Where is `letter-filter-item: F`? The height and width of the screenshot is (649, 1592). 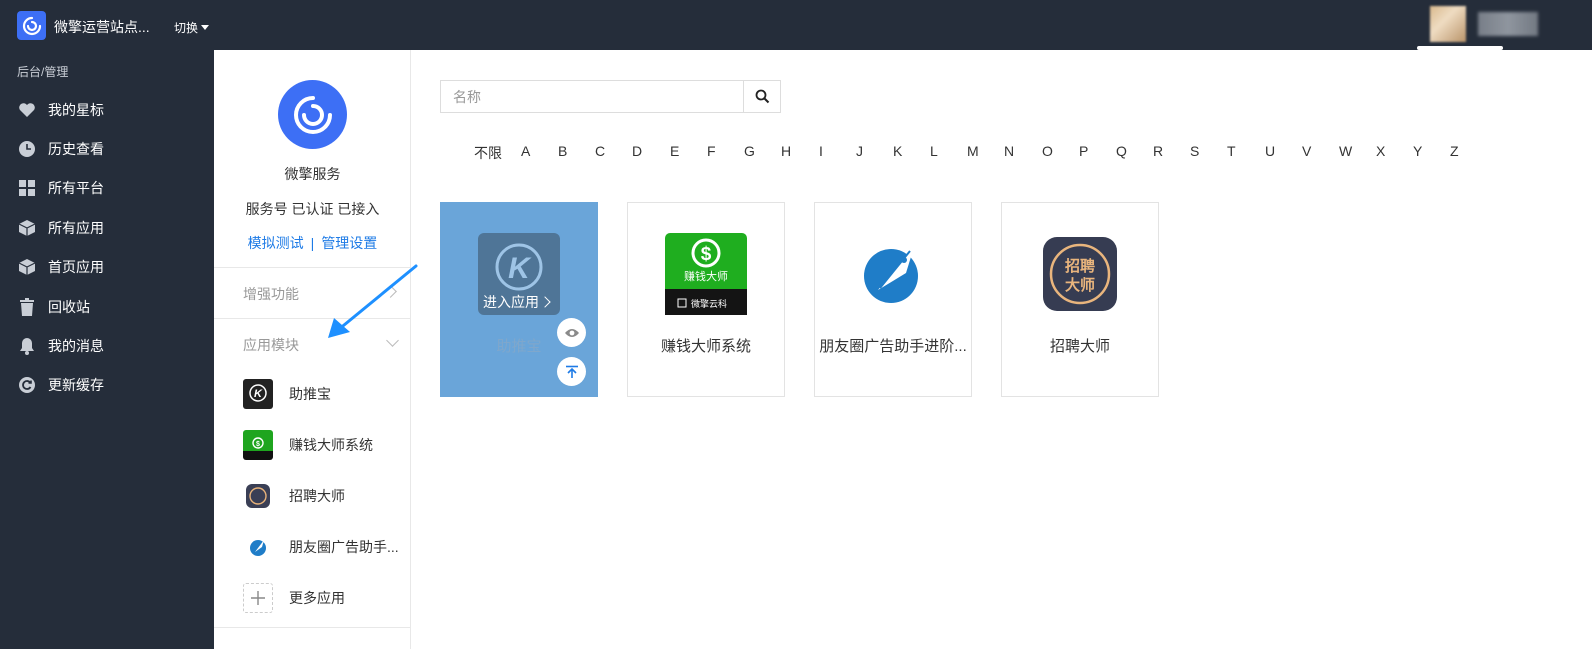
letter-filter-item: F is located at coordinates (711, 151).